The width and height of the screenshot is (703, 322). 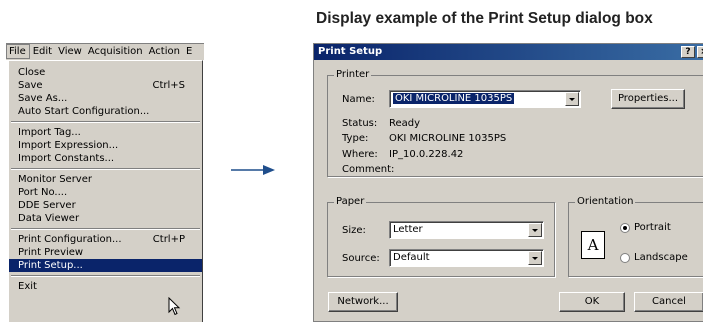 I want to click on dialog-title: Print Setup, so click(x=350, y=51).